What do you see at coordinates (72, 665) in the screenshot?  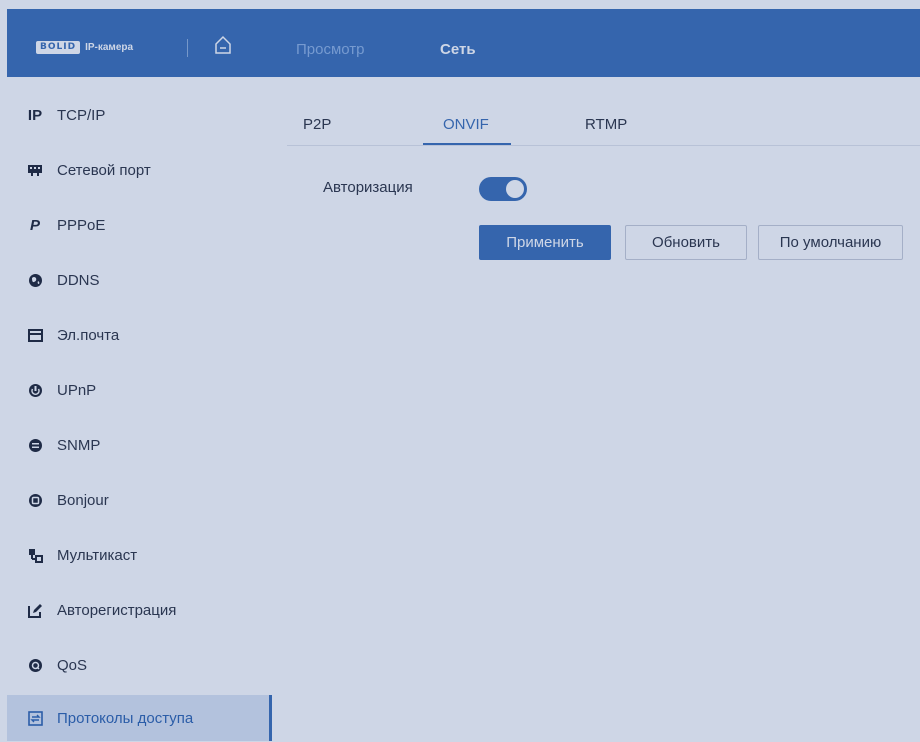 I see `sidebar-item-label: QoS` at bounding box center [72, 665].